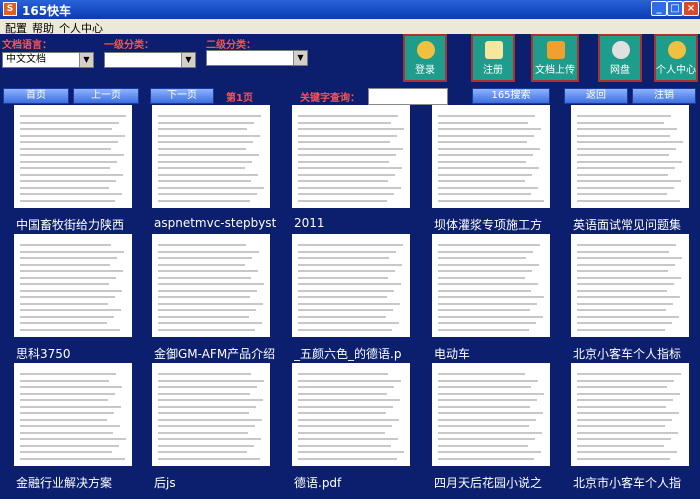  I want to click on document-caption: 金御GM-AFM产品介绍, so click(221, 353).